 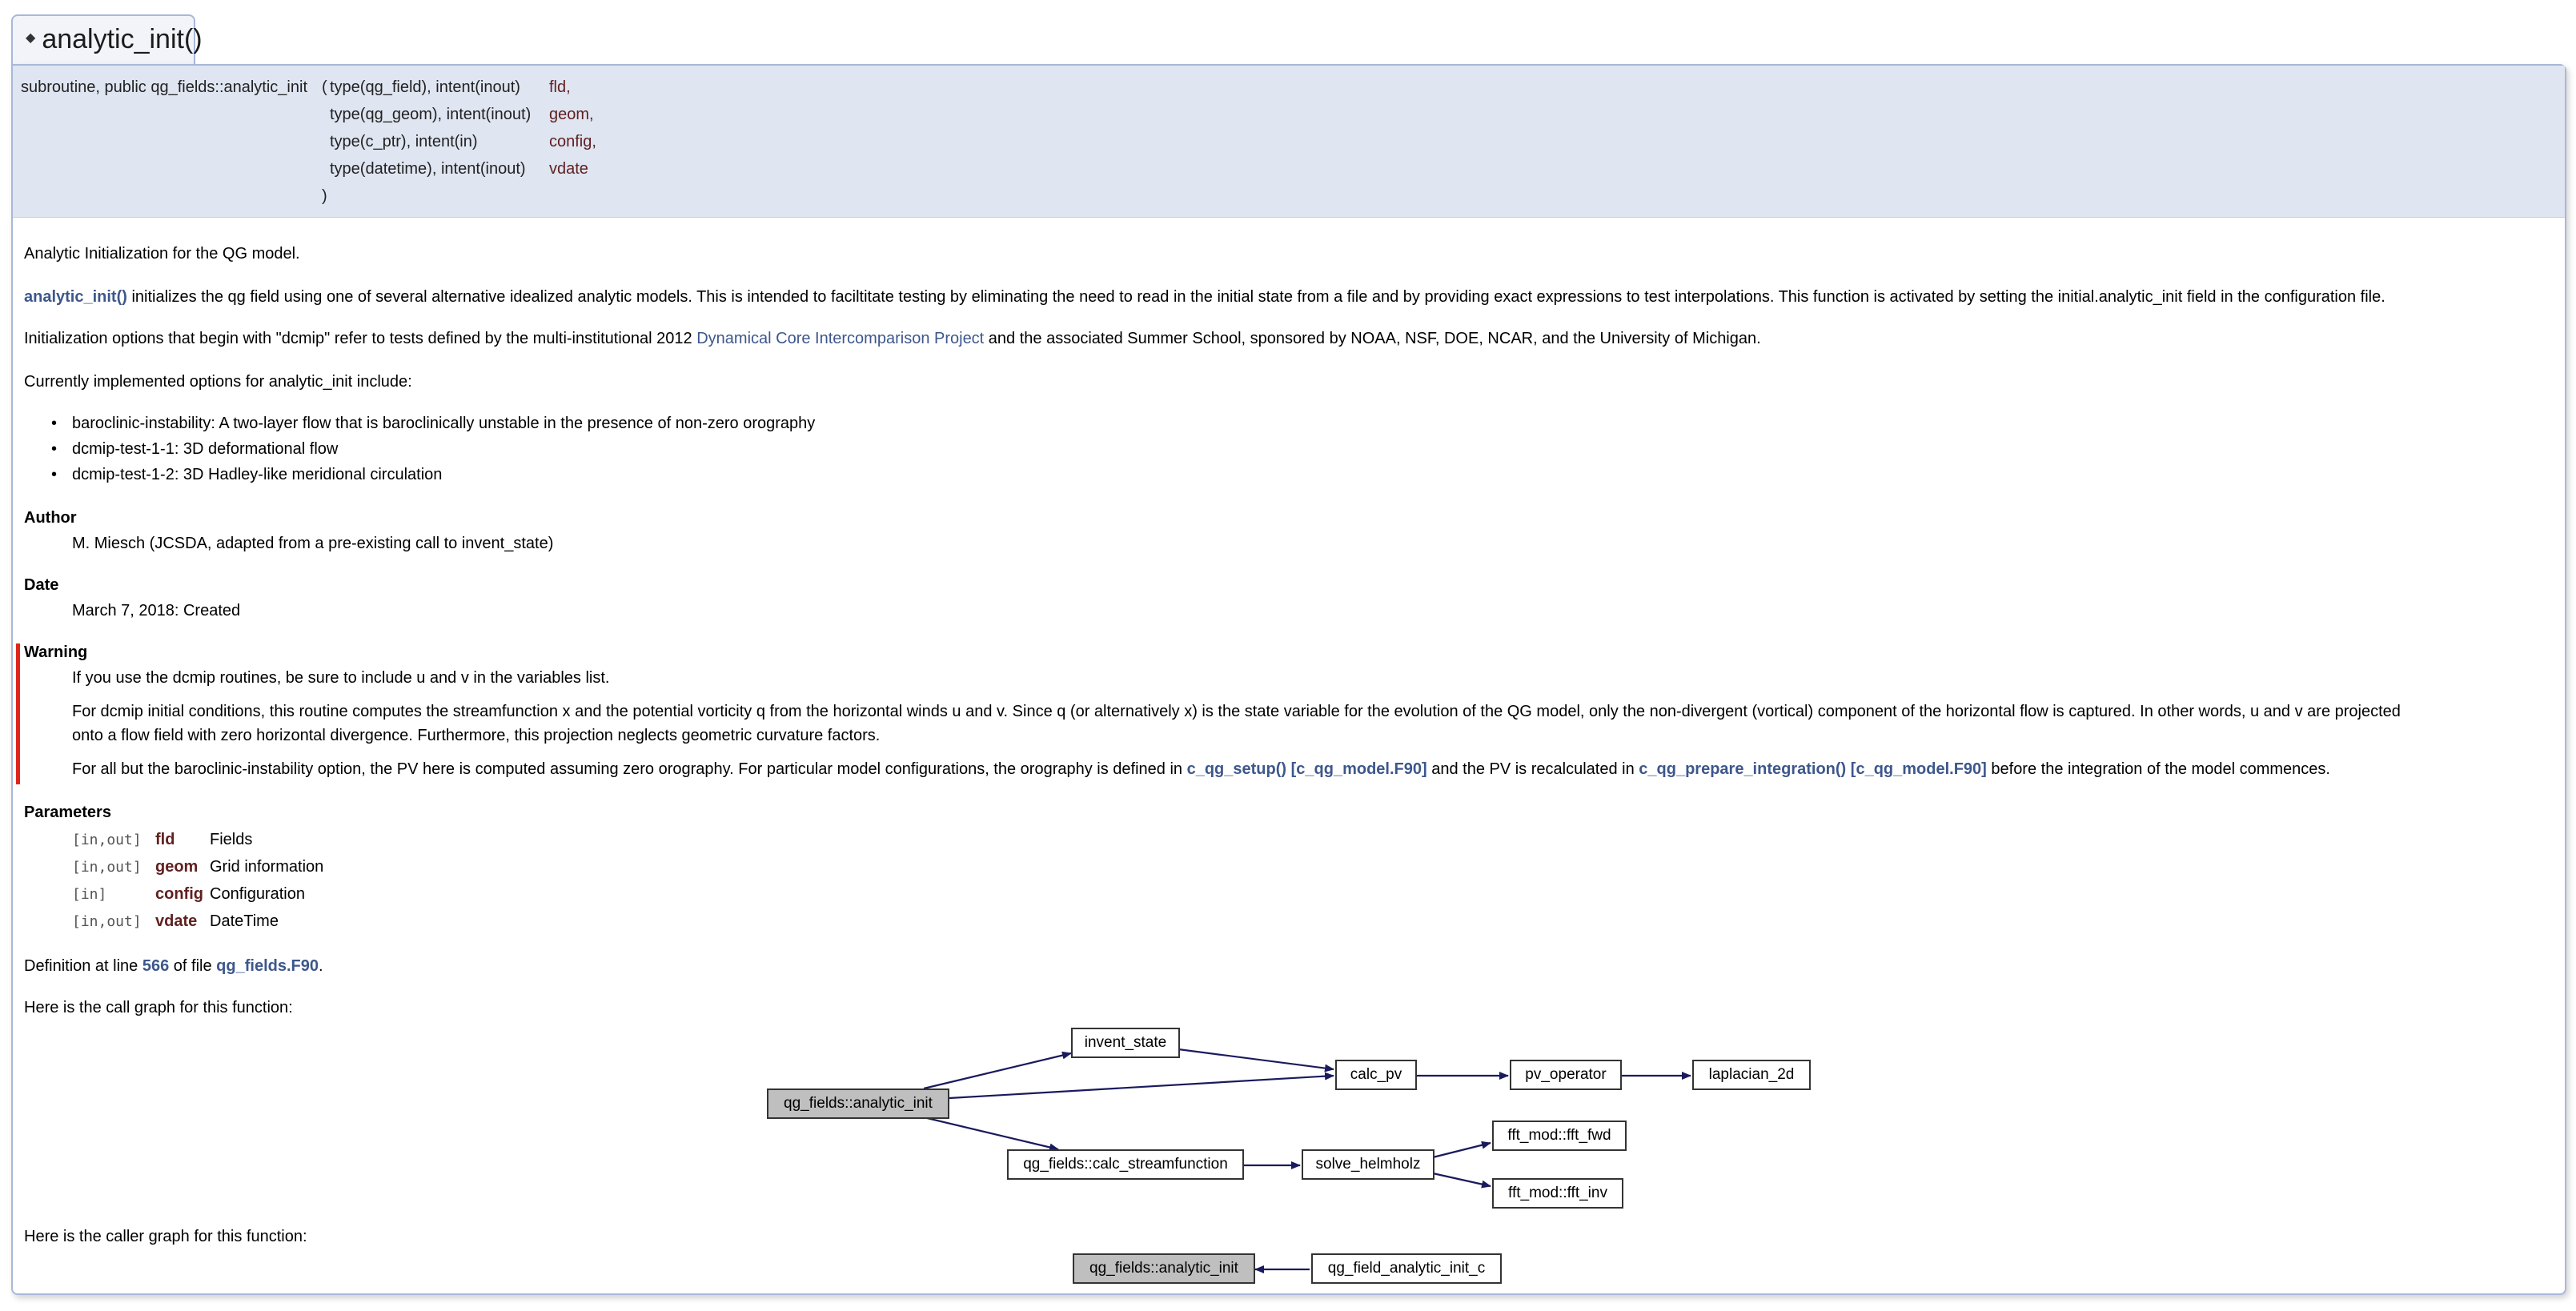 I want to click on diamond-icon: ◆, so click(x=31, y=39).